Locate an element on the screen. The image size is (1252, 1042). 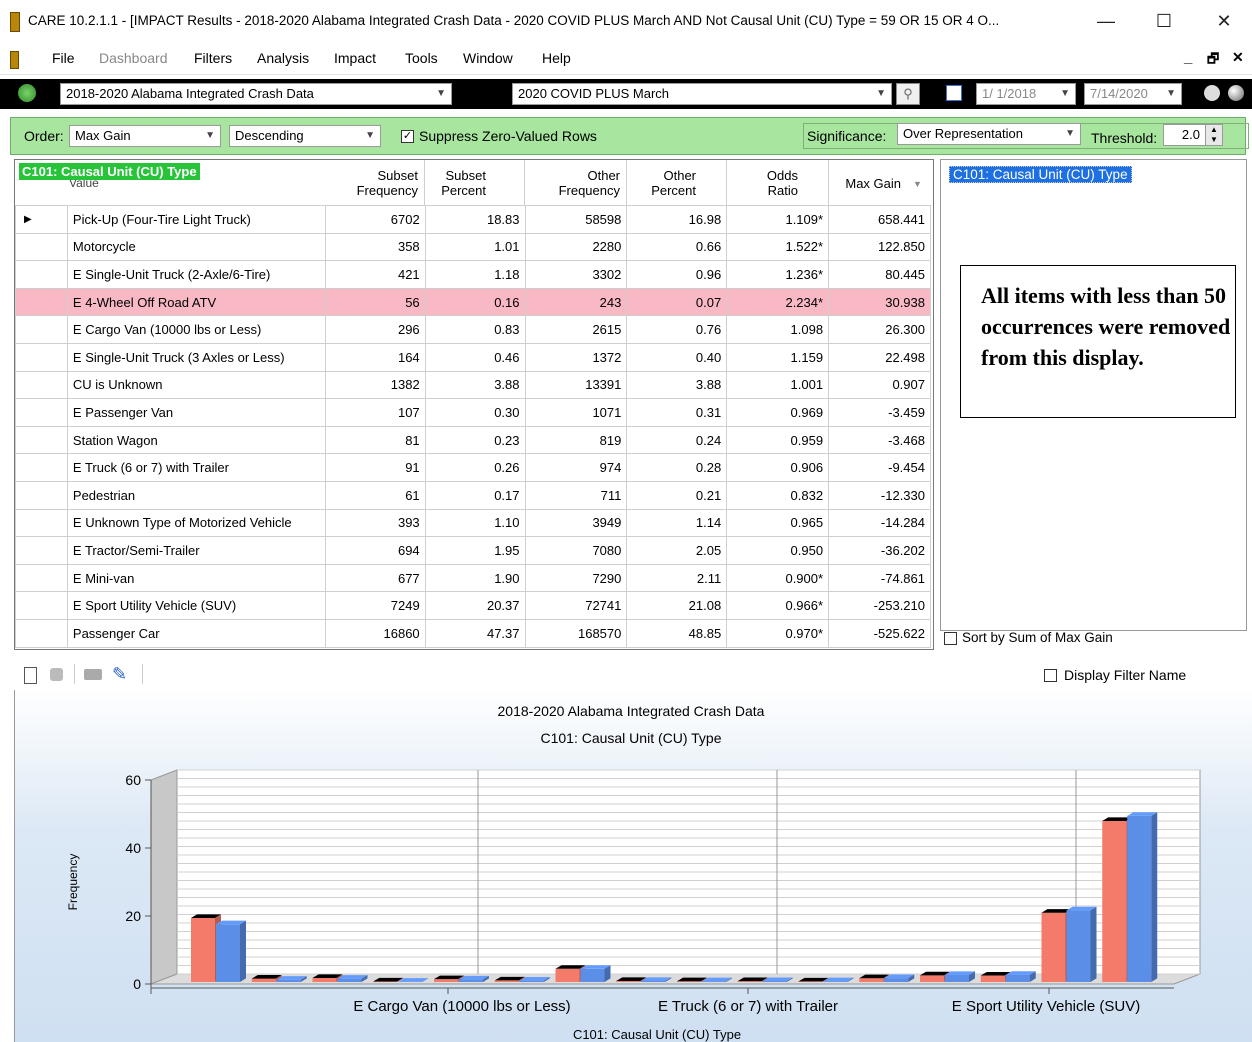
copy-icon is located at coordinates (56, 674).